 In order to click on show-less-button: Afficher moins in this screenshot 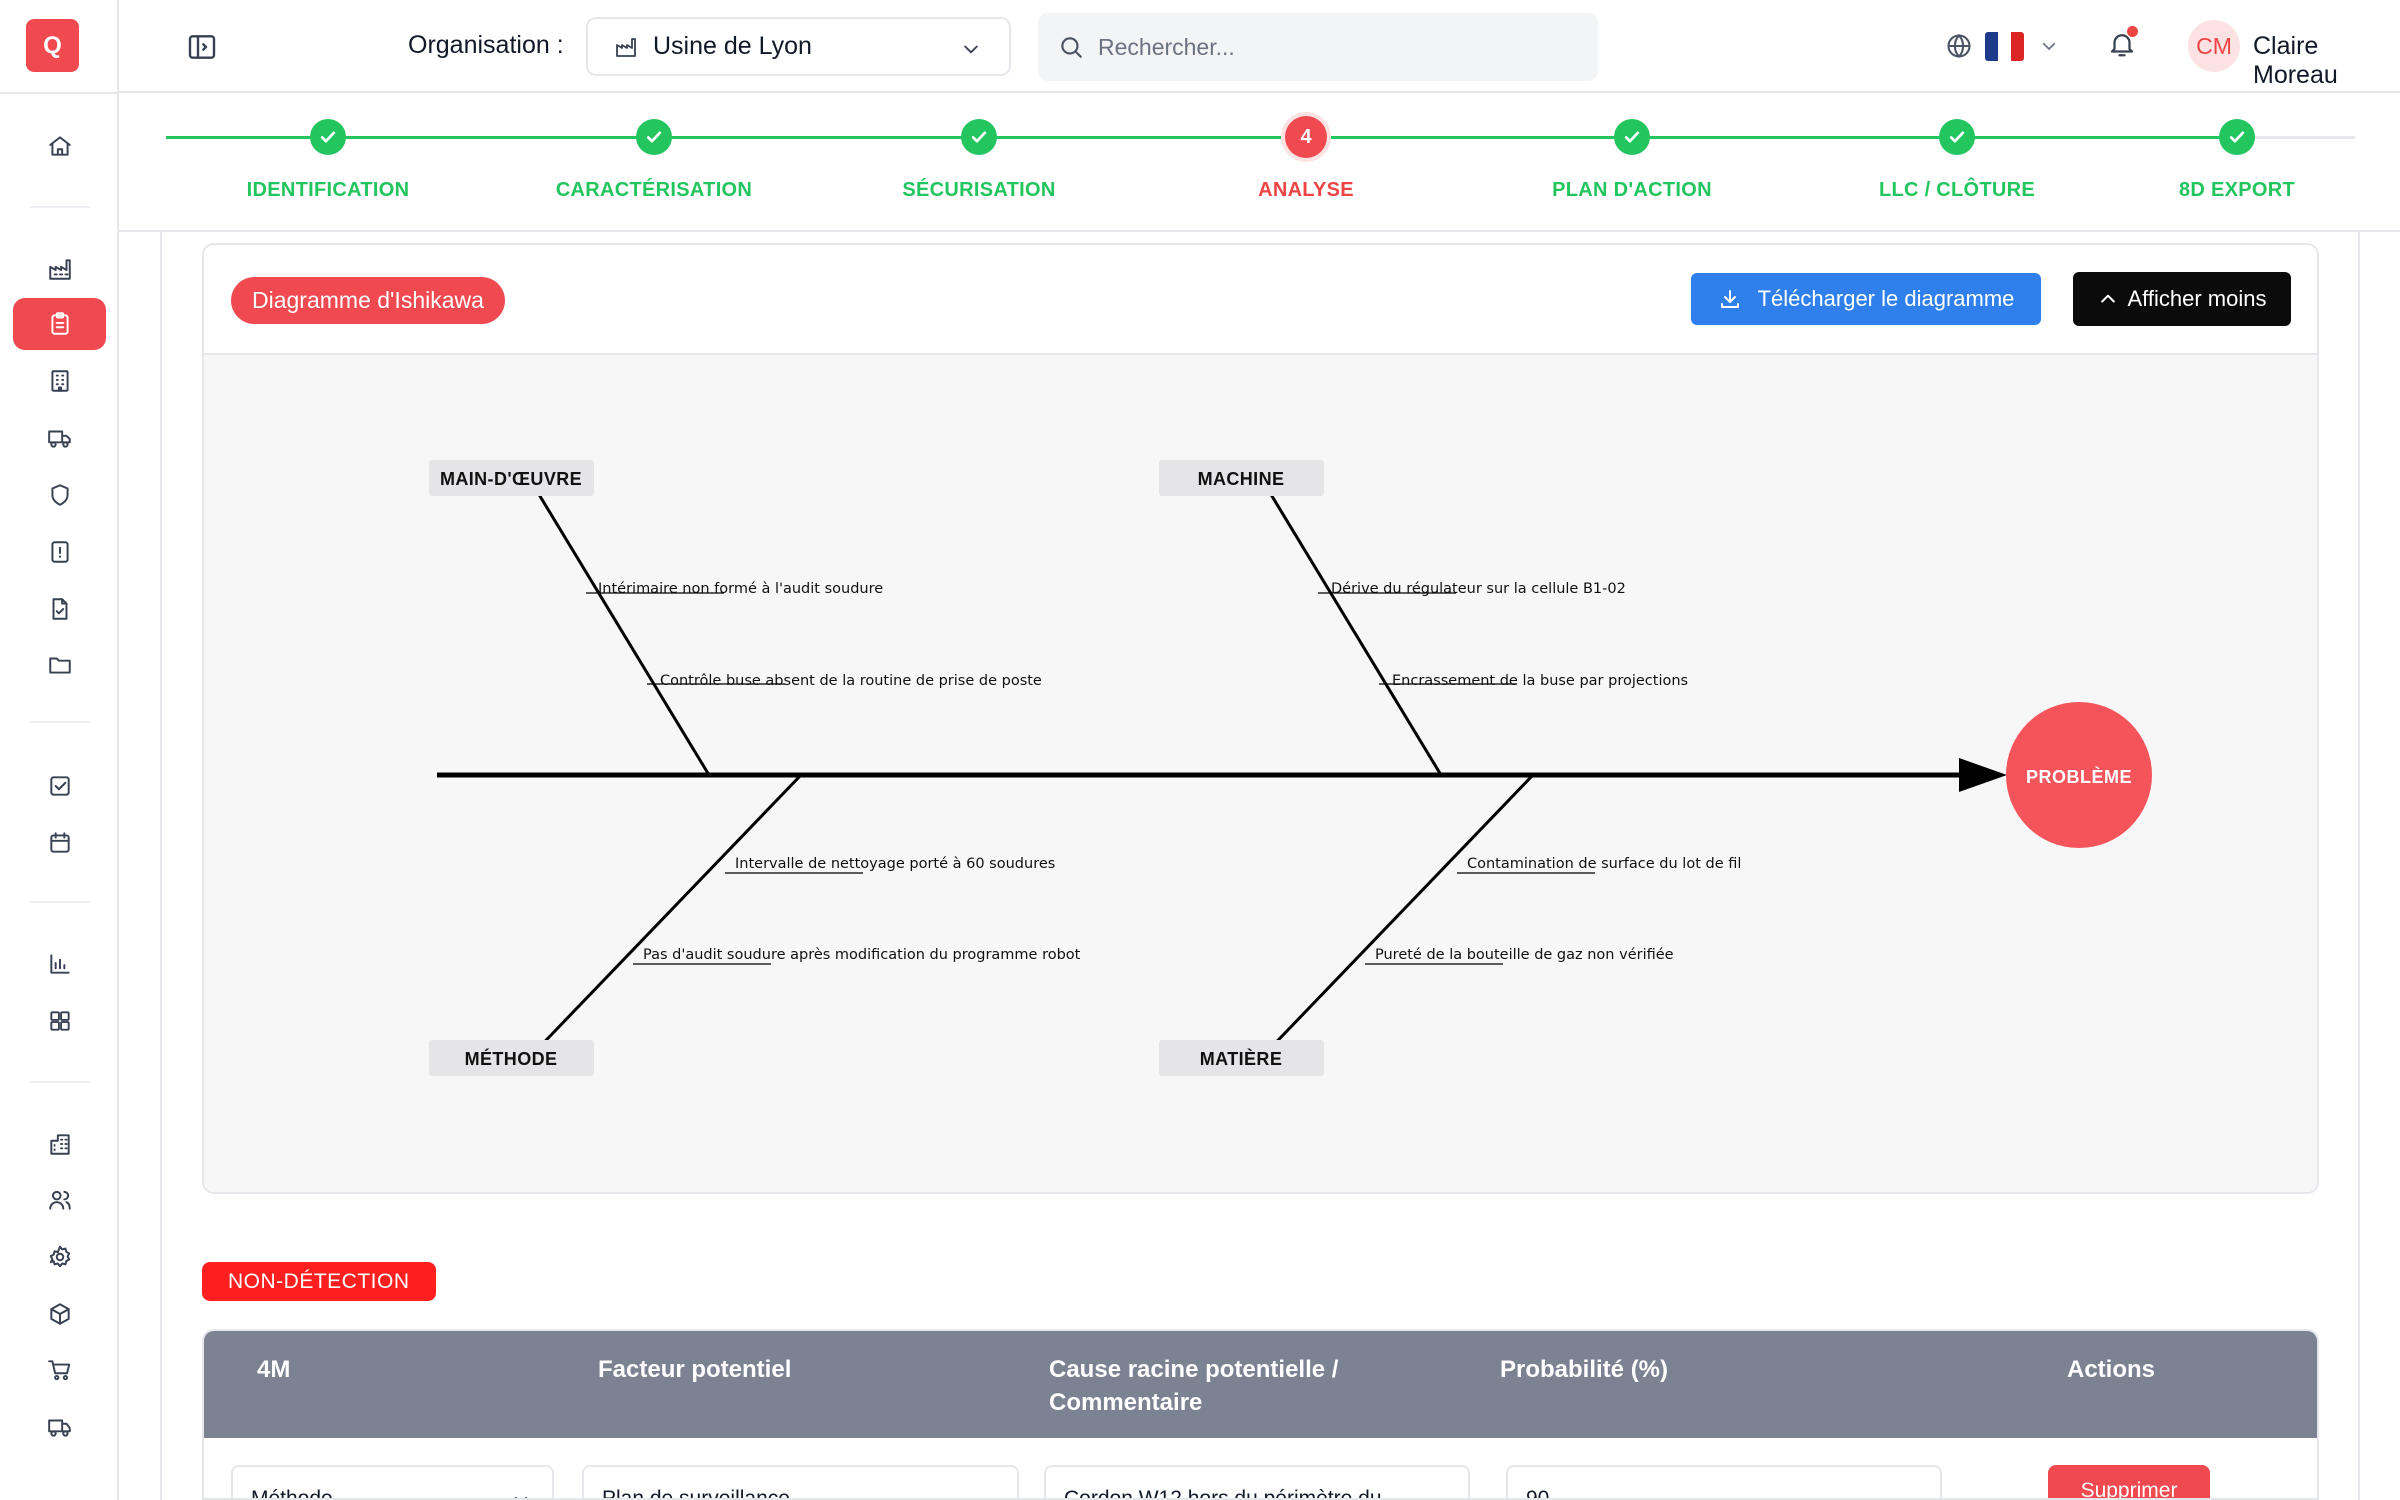, I will do `click(2182, 299)`.